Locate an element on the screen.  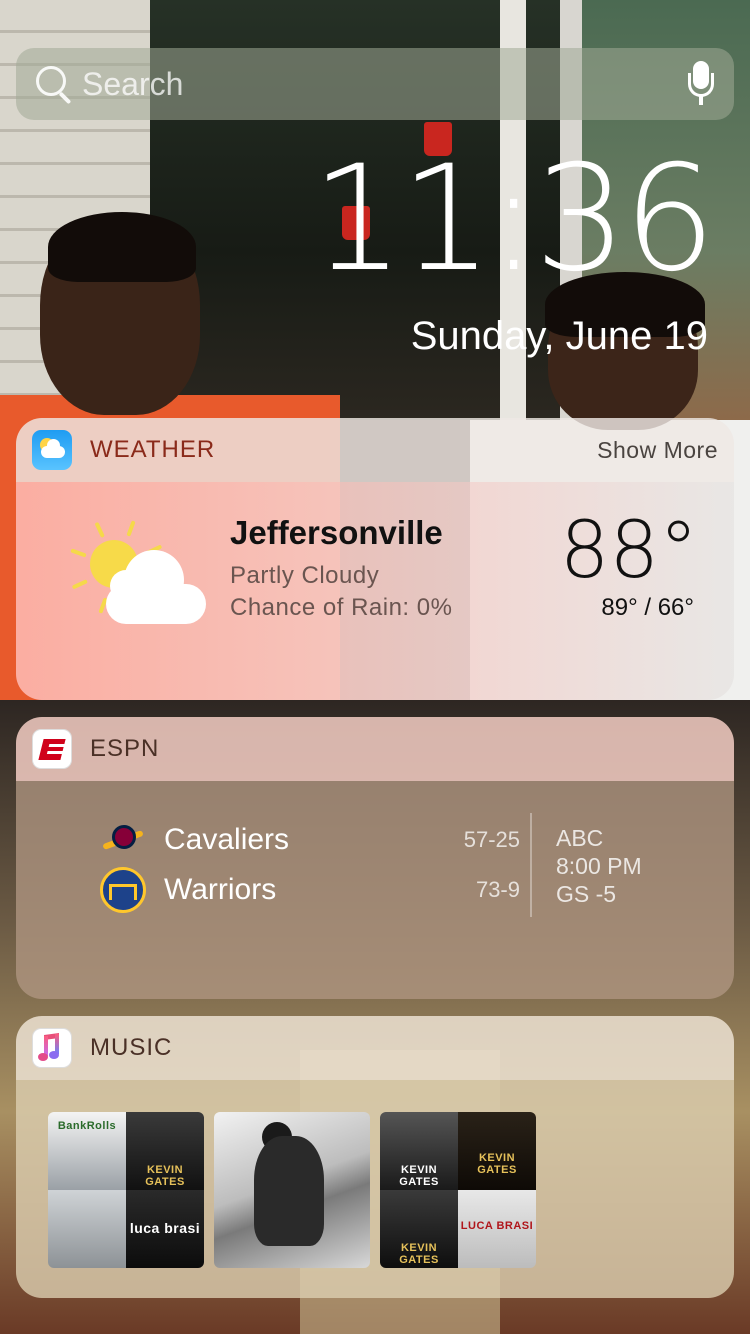
partly-cloudy-icon is located at coordinates (137, 569).